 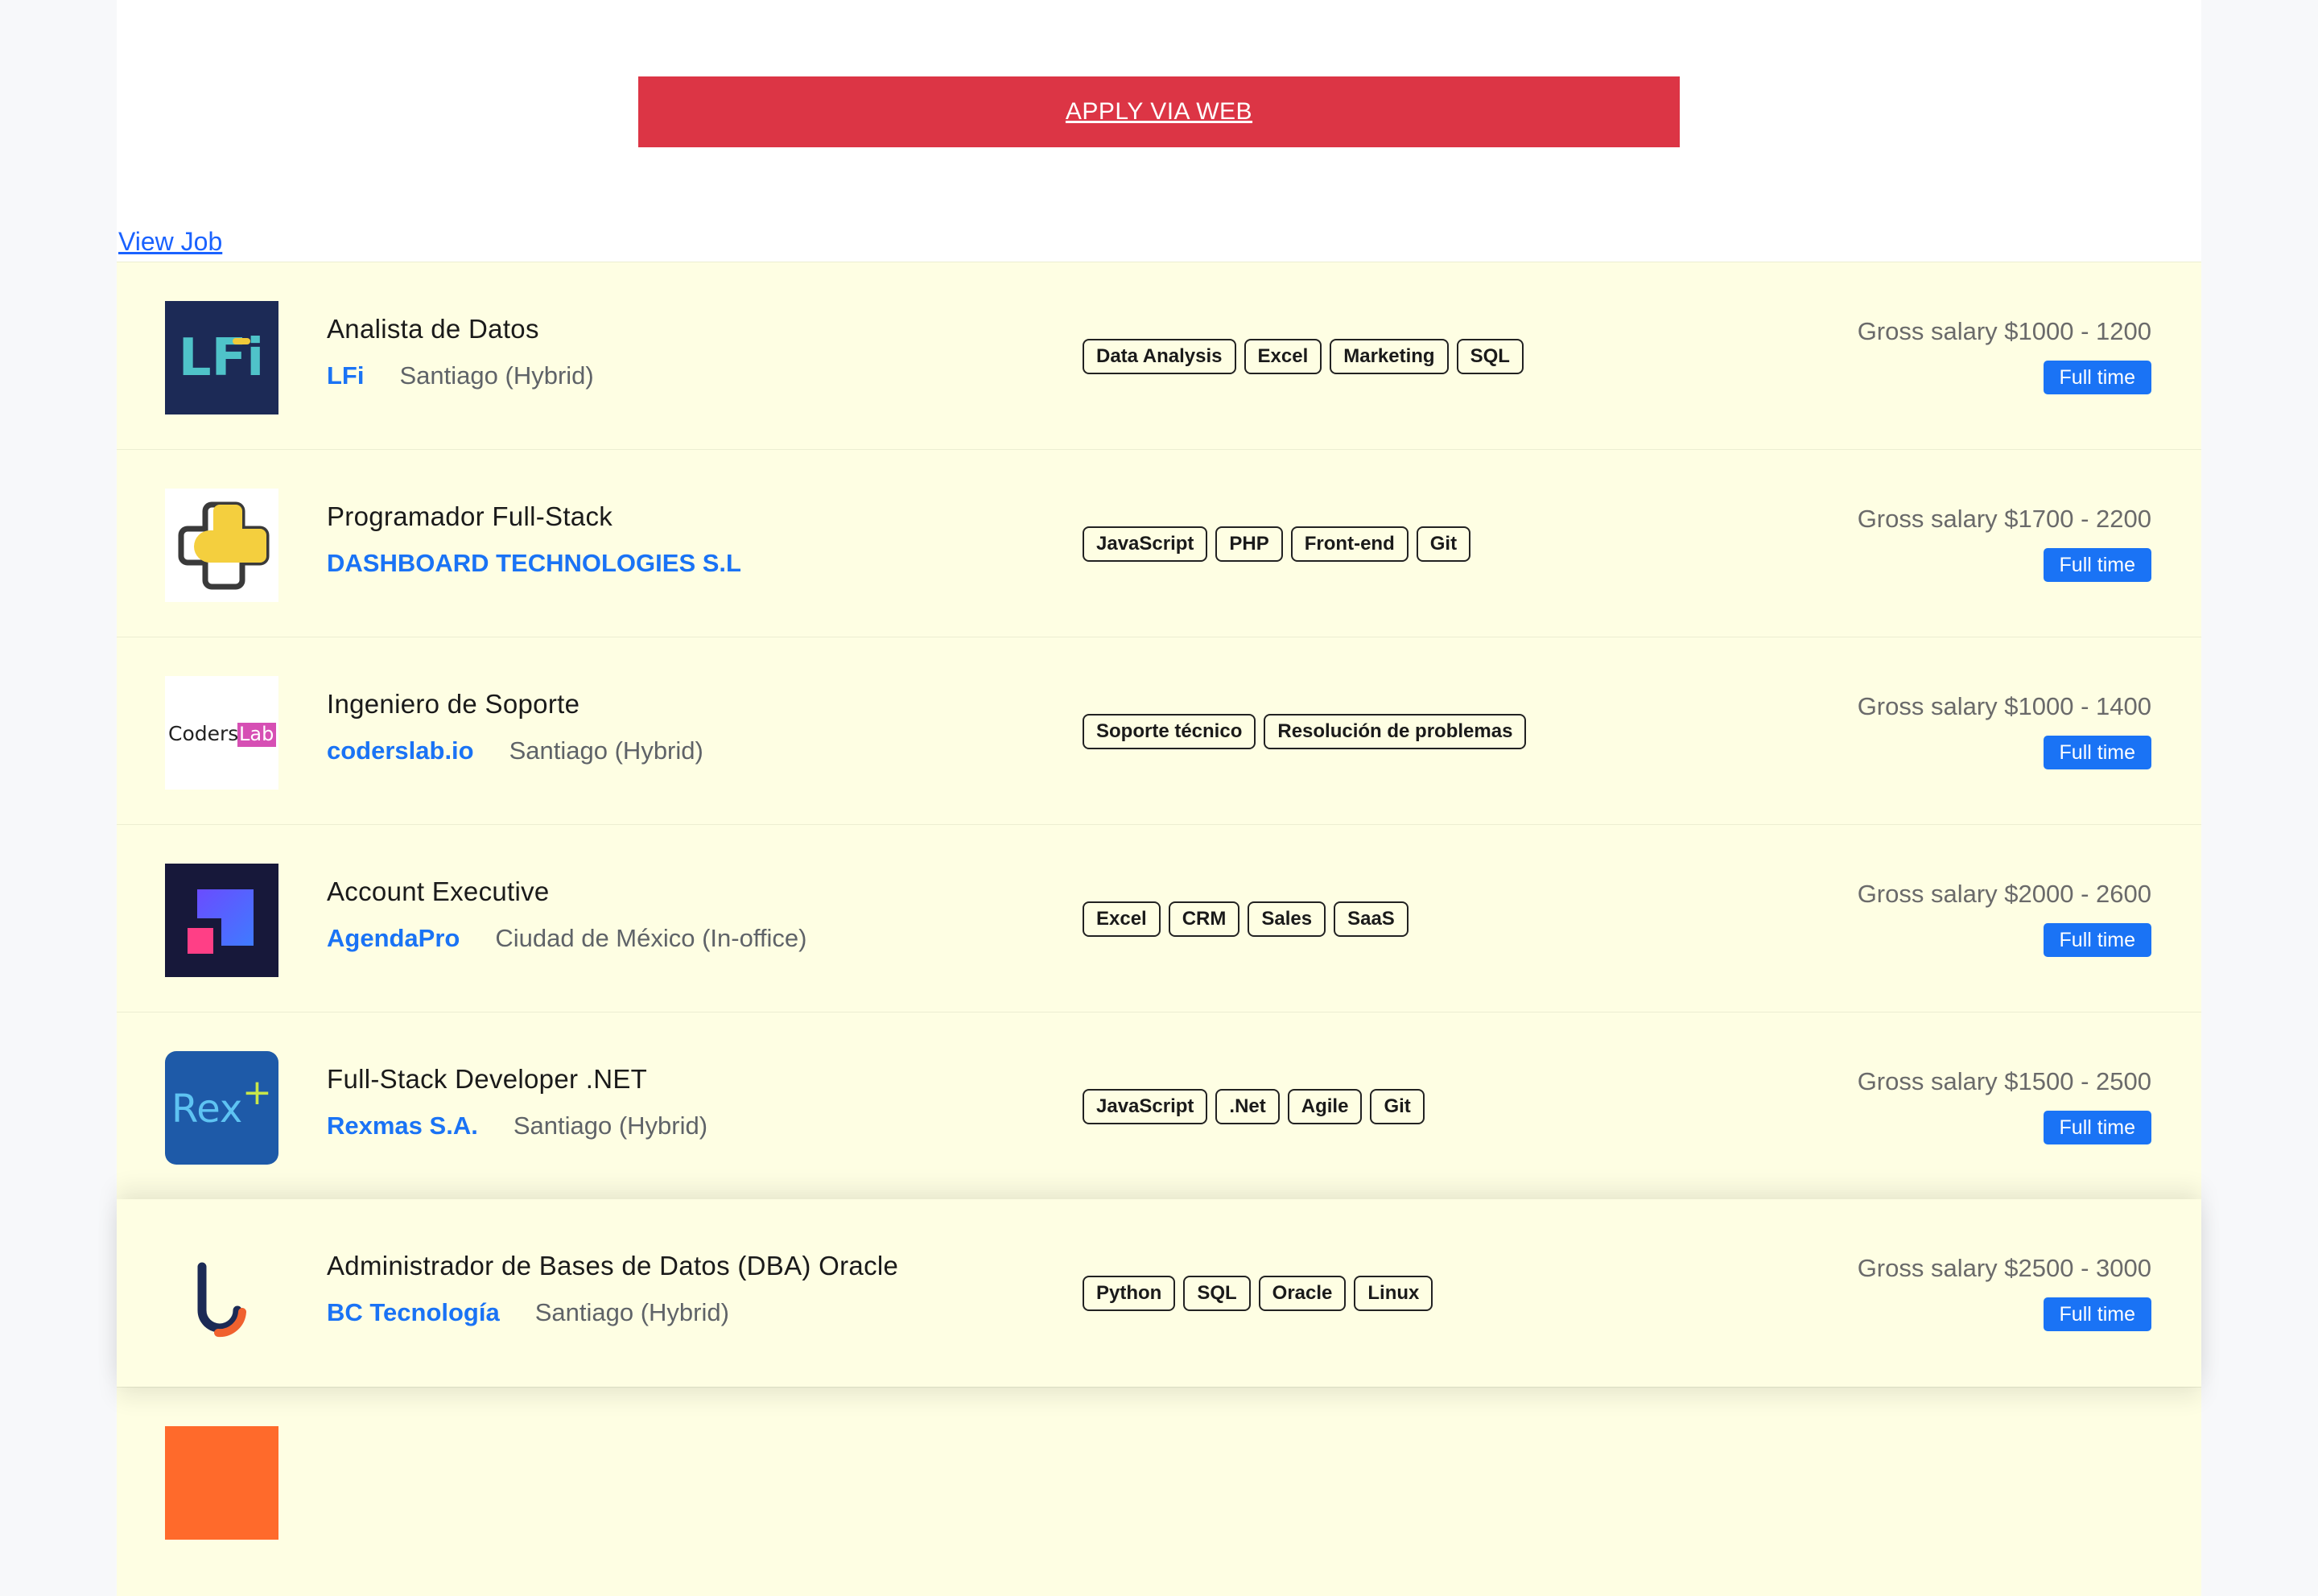 I want to click on tag: Data Analysis, so click(x=1159, y=356).